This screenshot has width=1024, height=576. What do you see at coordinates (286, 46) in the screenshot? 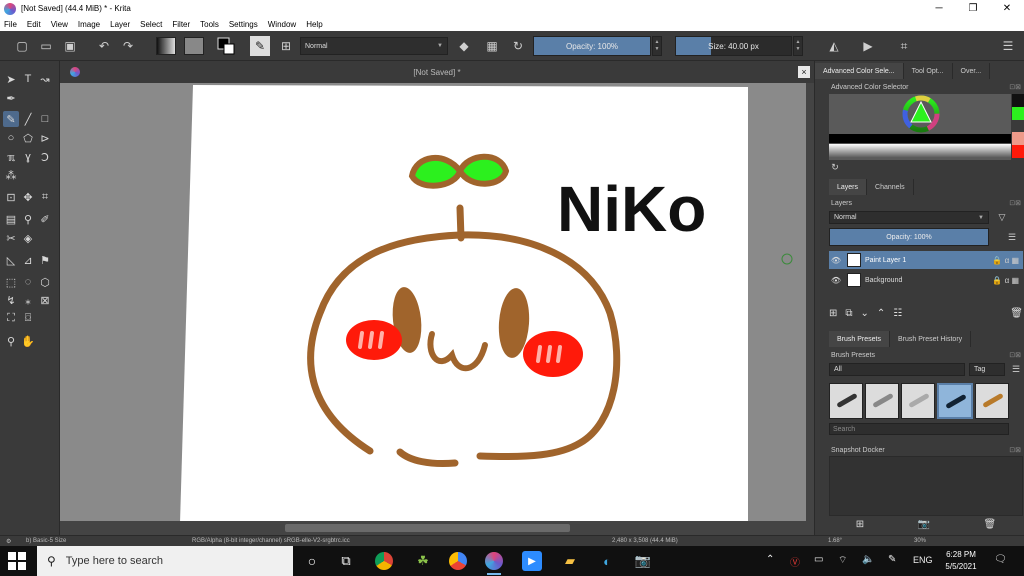
I see `brush-editor-icon: ⊞` at bounding box center [286, 46].